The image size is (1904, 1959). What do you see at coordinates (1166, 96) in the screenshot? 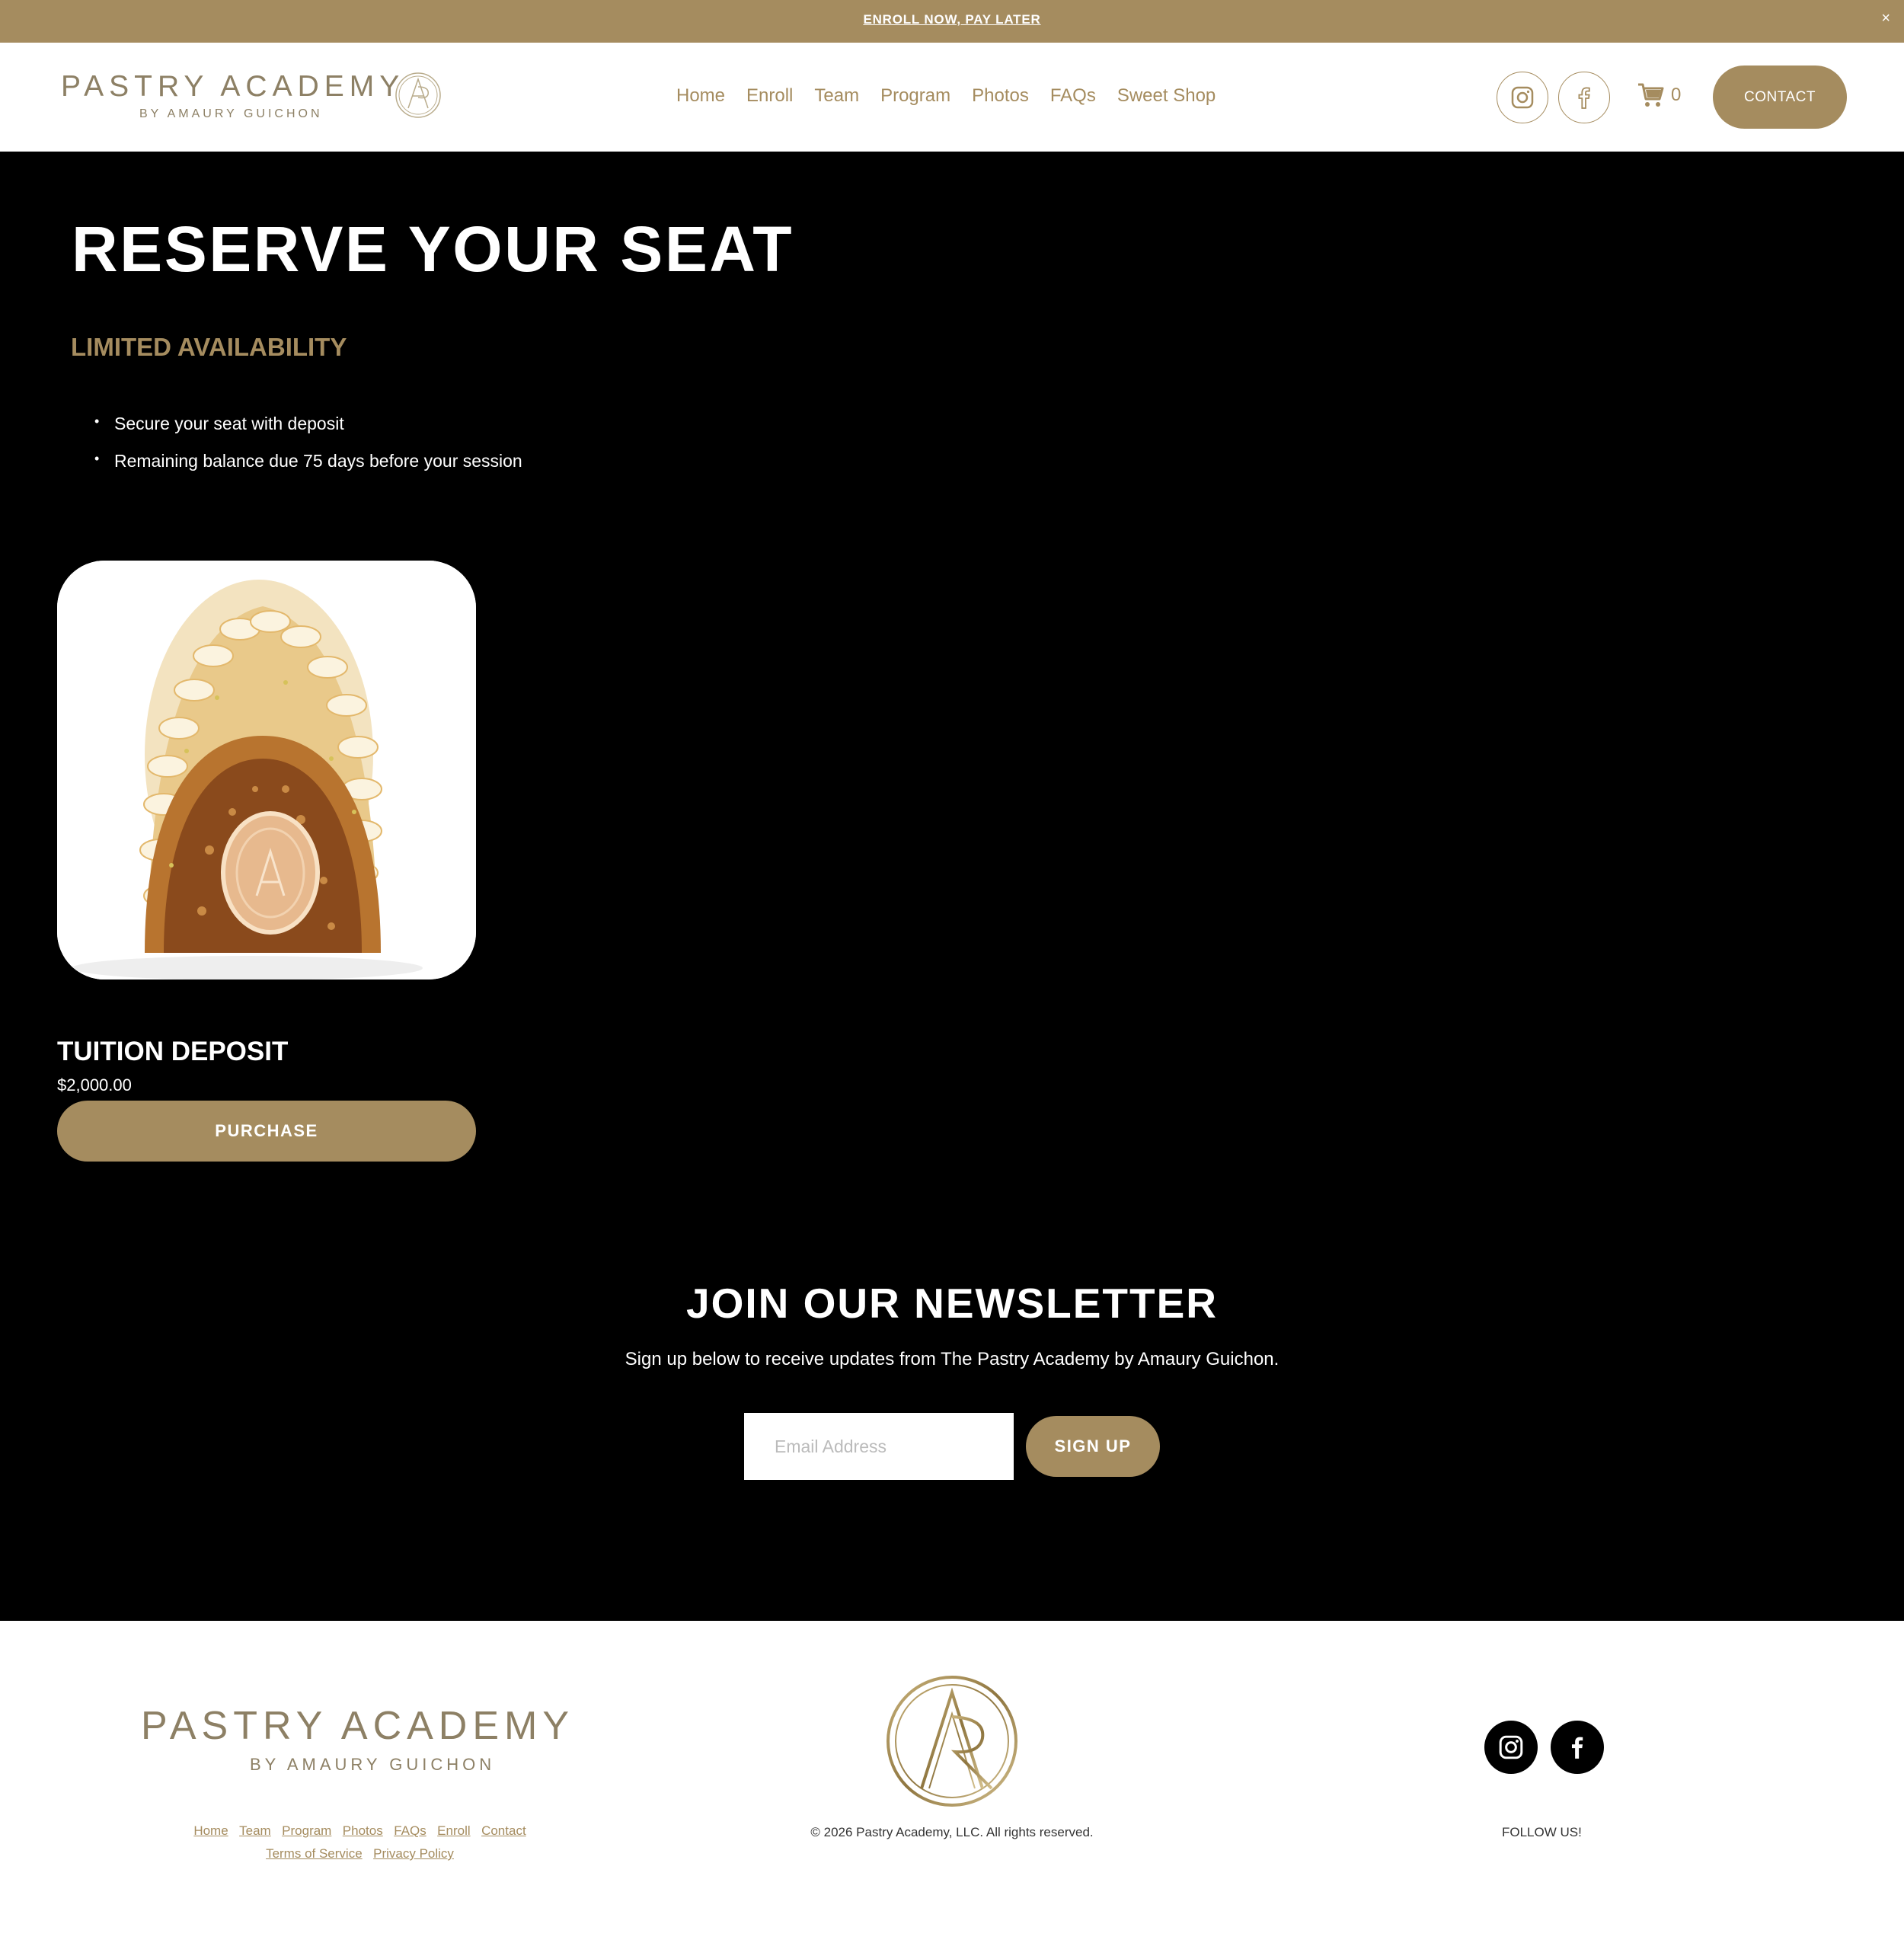
I see `nav-sweet-shop: Sweet Shop` at bounding box center [1166, 96].